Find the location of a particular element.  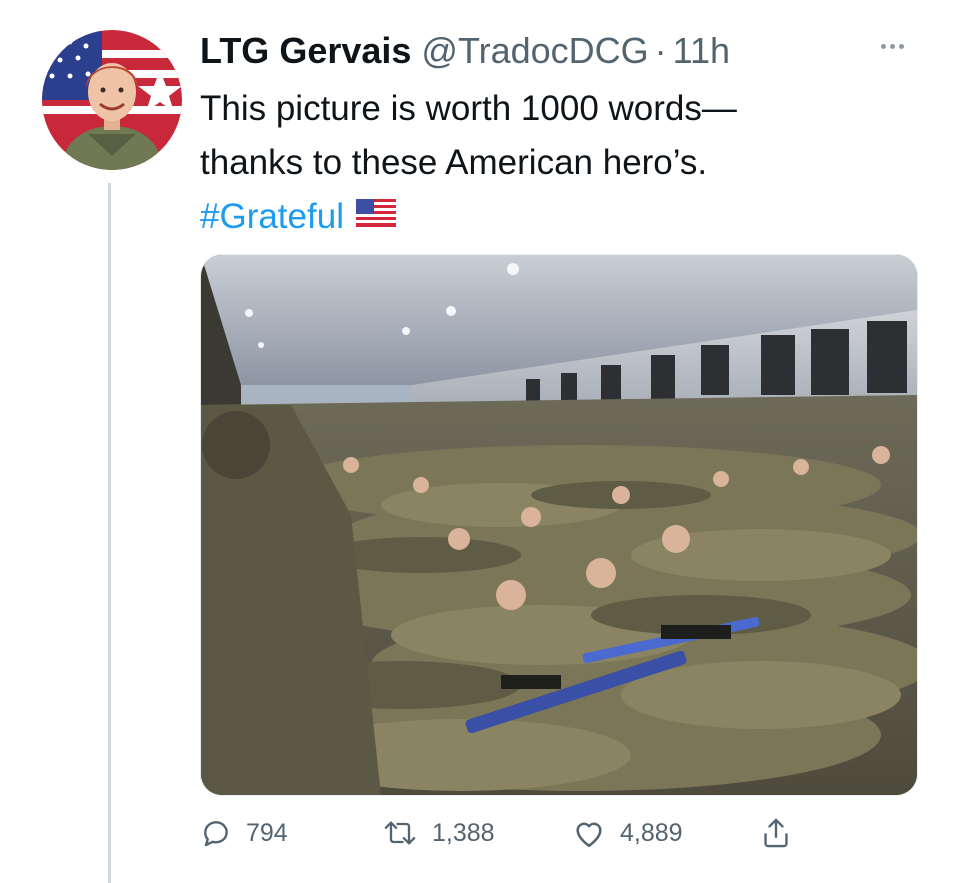

avatar-image is located at coordinates (112, 100).